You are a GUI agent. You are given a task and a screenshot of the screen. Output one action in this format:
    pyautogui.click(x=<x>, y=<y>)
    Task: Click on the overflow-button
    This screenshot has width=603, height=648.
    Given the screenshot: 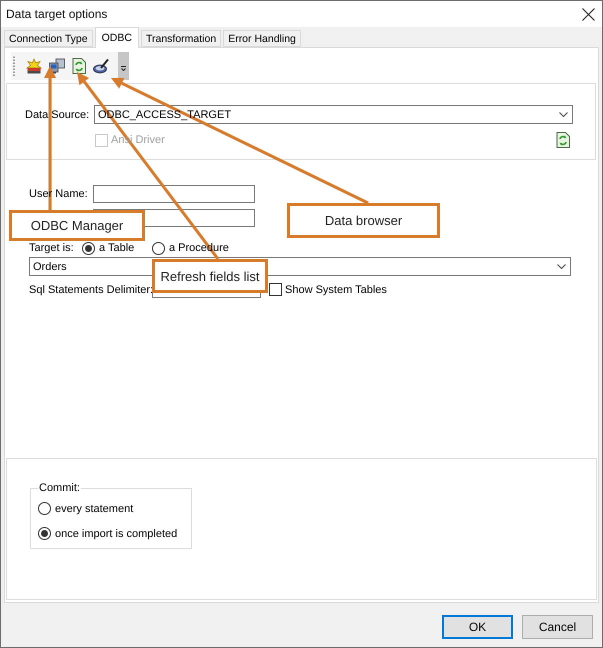 What is the action you would take?
    pyautogui.click(x=123, y=66)
    